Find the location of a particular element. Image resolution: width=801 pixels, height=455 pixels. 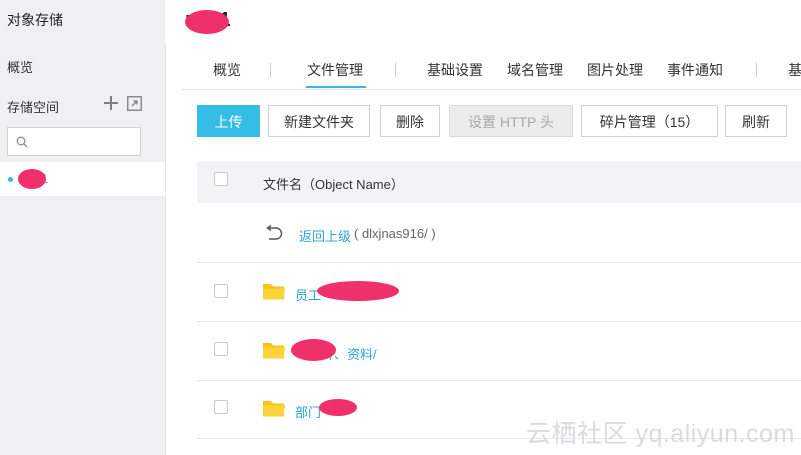

return-icon is located at coordinates (273, 233).